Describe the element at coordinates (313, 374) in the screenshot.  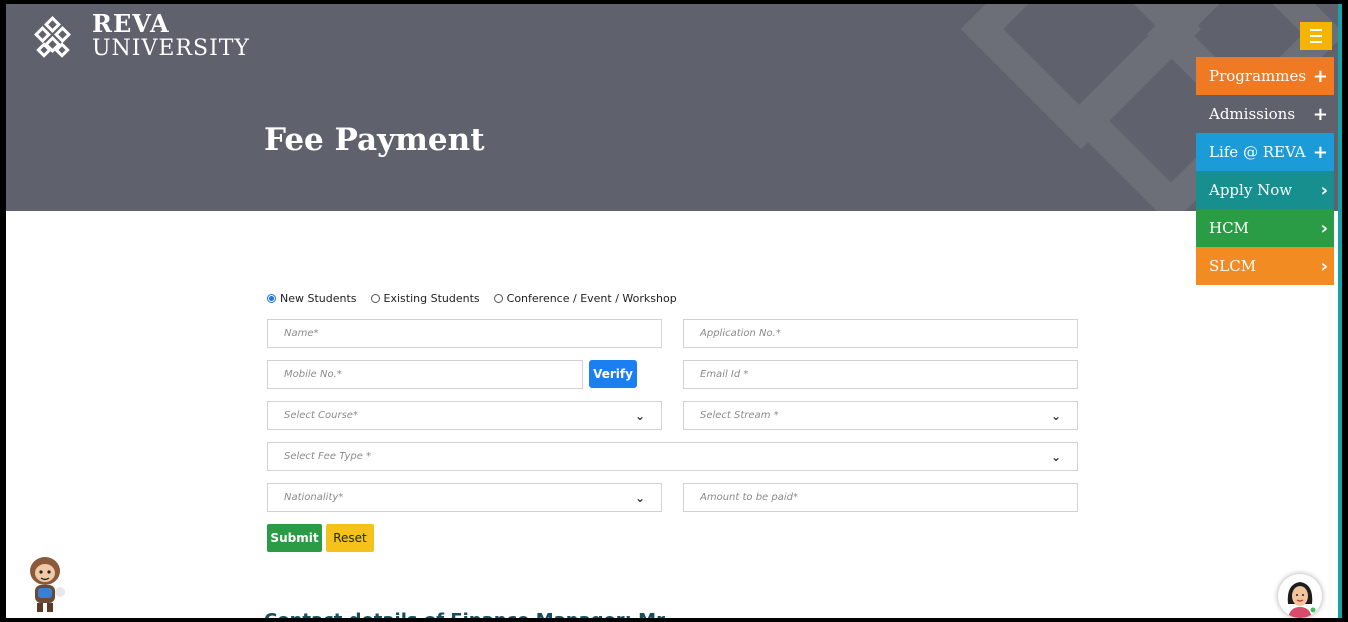
I see `field-placeholder: Mobile No.*` at that location.